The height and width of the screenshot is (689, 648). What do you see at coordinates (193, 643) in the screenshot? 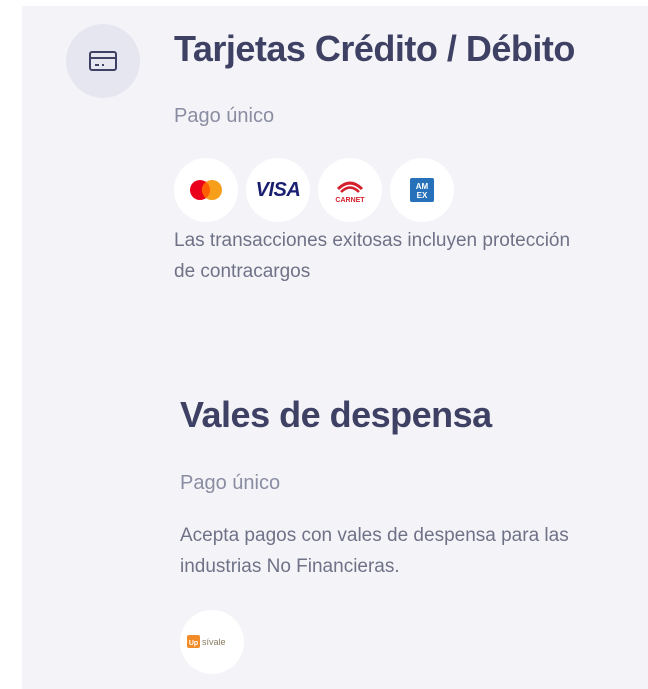
I see `svg-text: Up` at bounding box center [193, 643].